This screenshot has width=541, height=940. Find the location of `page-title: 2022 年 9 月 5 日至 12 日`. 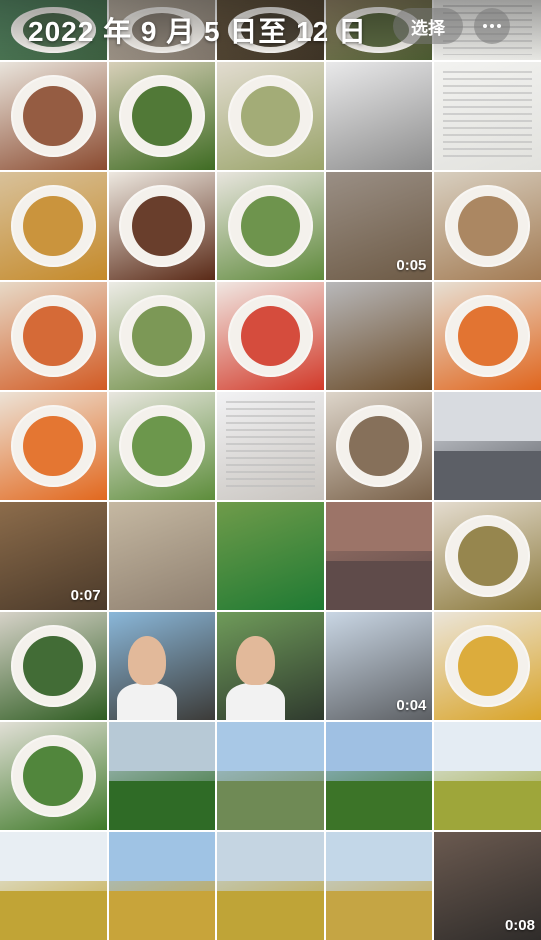

page-title: 2022 年 9 月 5 日至 12 日 is located at coordinates (198, 31).